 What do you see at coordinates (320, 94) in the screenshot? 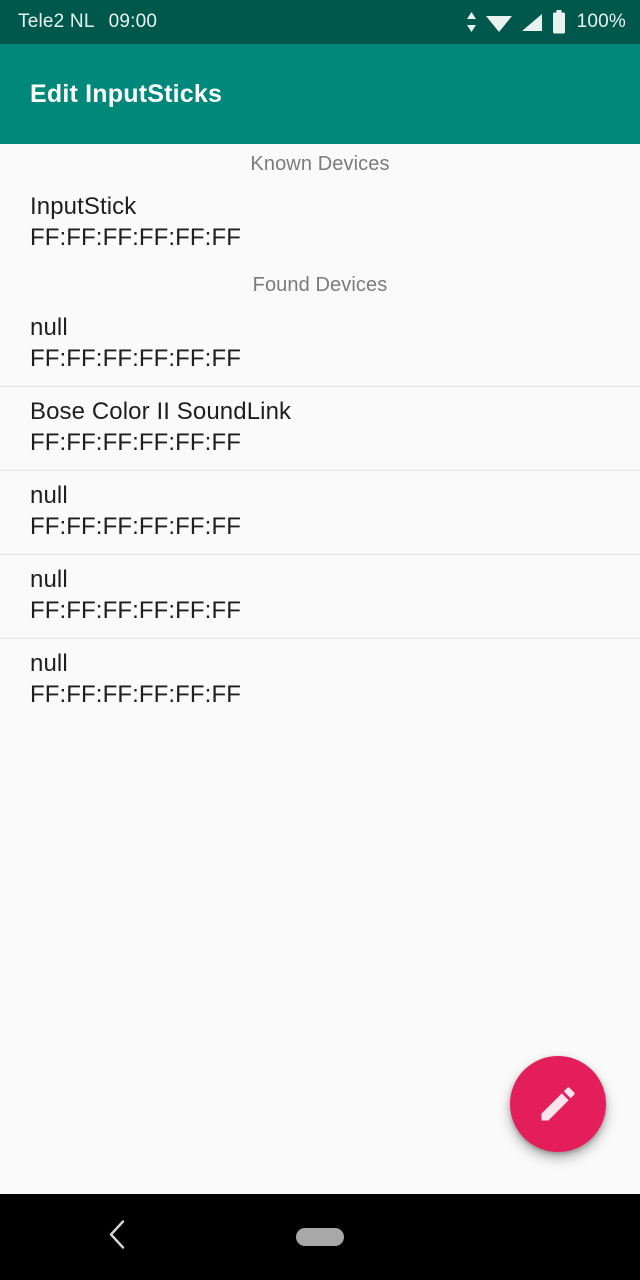
I see `app-bar: Edit InputSticks` at bounding box center [320, 94].